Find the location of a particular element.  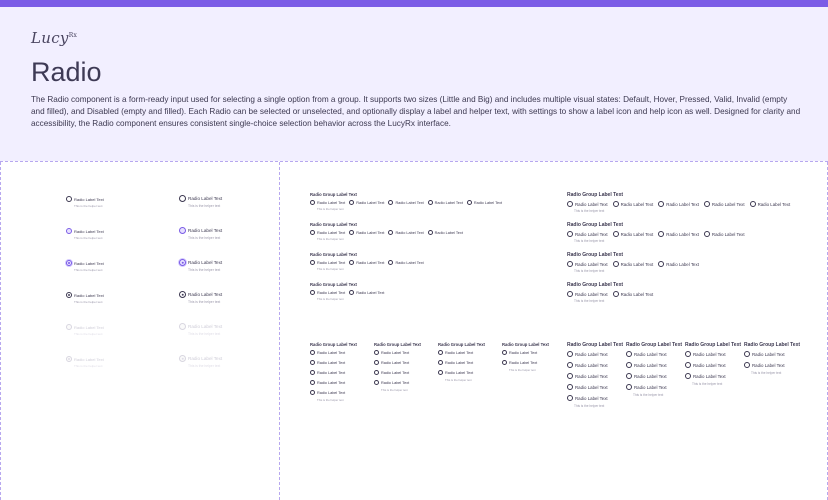

radio-small-valid: Radio Label Text This is the helper text is located at coordinates (85, 298).